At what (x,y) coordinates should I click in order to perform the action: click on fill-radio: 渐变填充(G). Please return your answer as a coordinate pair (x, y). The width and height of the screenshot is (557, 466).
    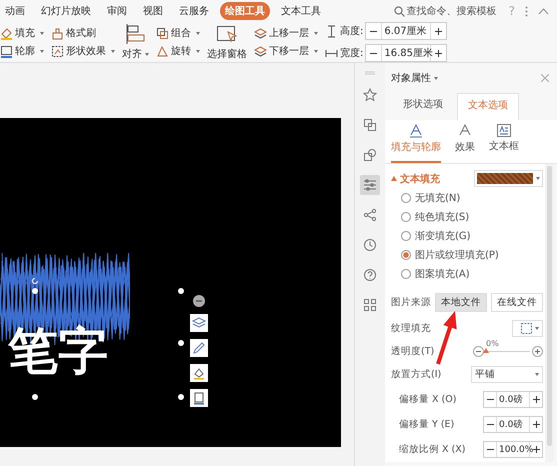
    Looking at the image, I should click on (473, 236).